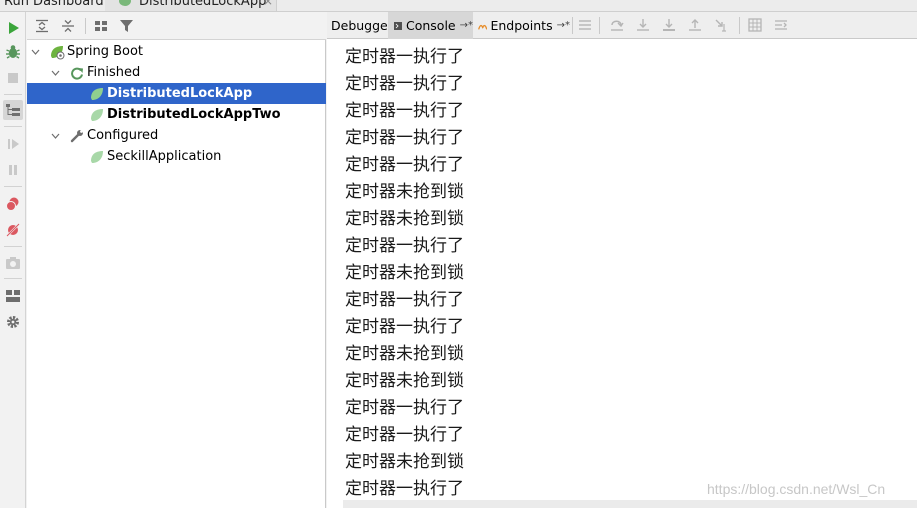 This screenshot has width=917, height=508. What do you see at coordinates (13, 204) in the screenshot?
I see `breakpoints-icon` at bounding box center [13, 204].